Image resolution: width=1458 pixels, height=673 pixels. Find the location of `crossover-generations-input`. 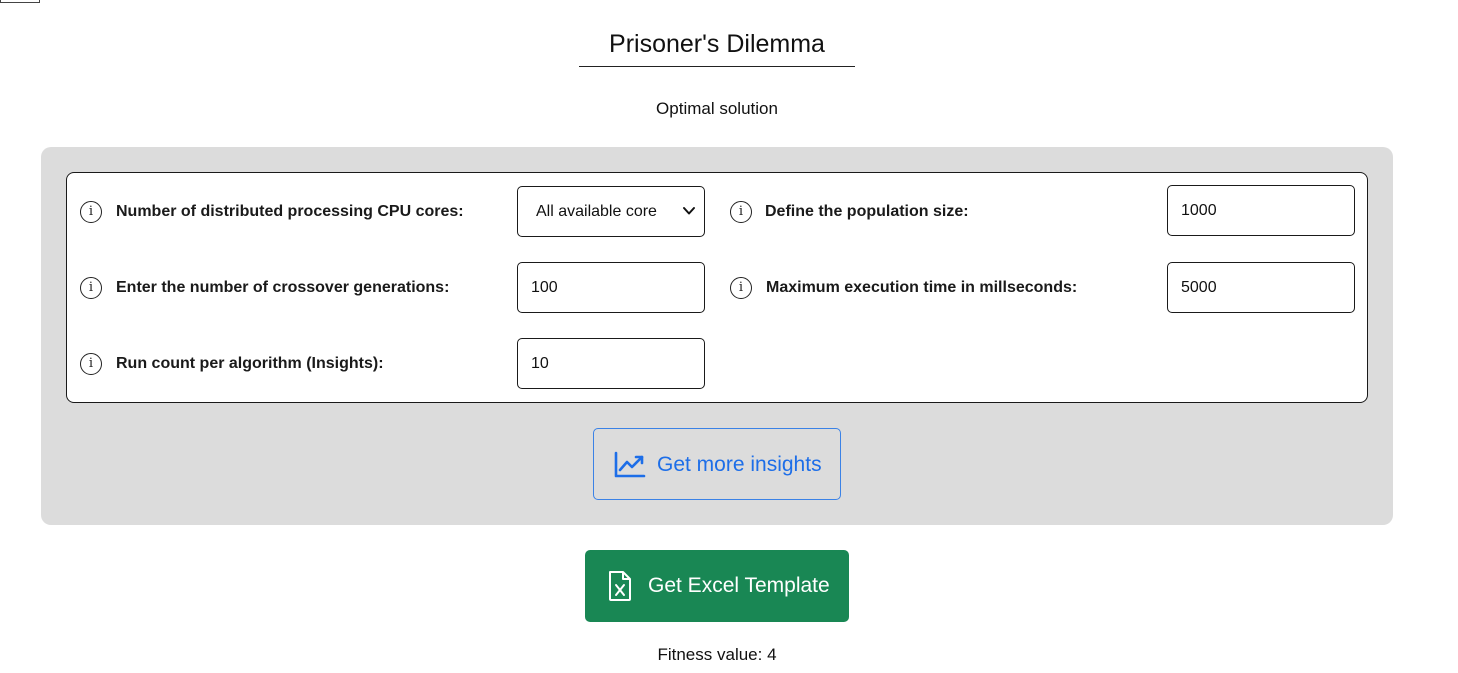

crossover-generations-input is located at coordinates (611, 287).